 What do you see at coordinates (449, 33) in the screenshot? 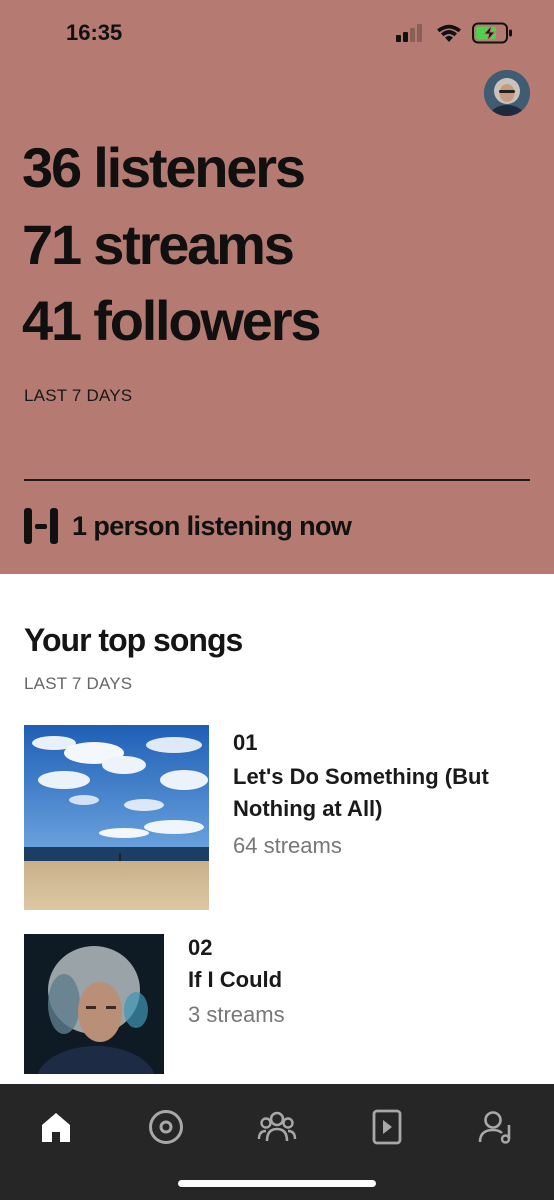
I see `wifi-icon` at bounding box center [449, 33].